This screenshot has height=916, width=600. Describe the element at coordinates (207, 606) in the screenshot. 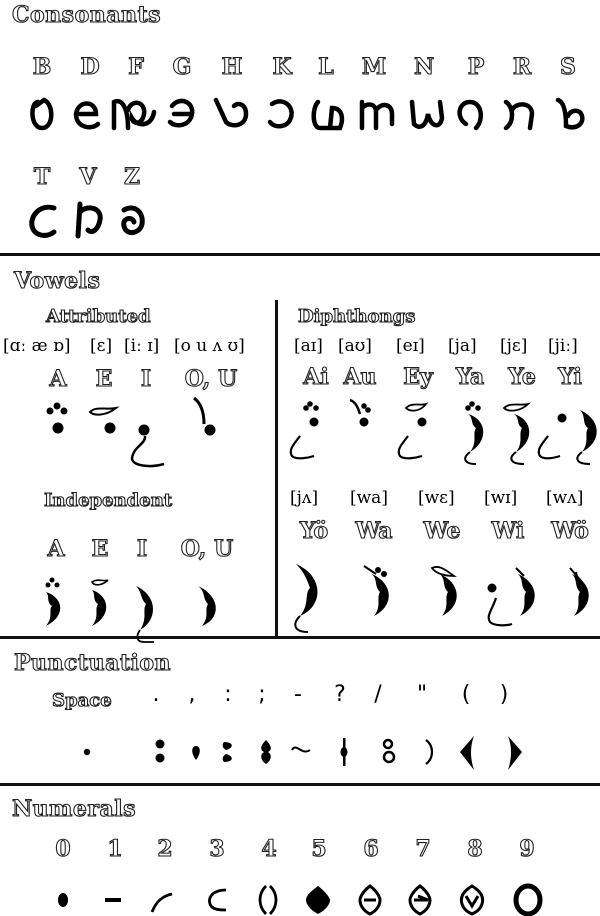

I see `independent-glyph-ou` at that location.